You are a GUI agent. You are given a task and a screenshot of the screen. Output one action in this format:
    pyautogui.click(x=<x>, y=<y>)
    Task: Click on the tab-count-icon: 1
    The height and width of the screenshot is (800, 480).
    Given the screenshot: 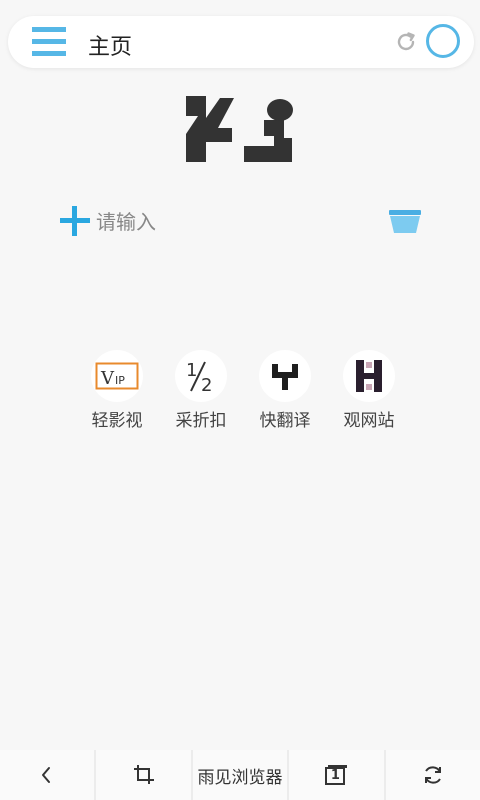 What is the action you would take?
    pyautogui.click(x=336, y=775)
    